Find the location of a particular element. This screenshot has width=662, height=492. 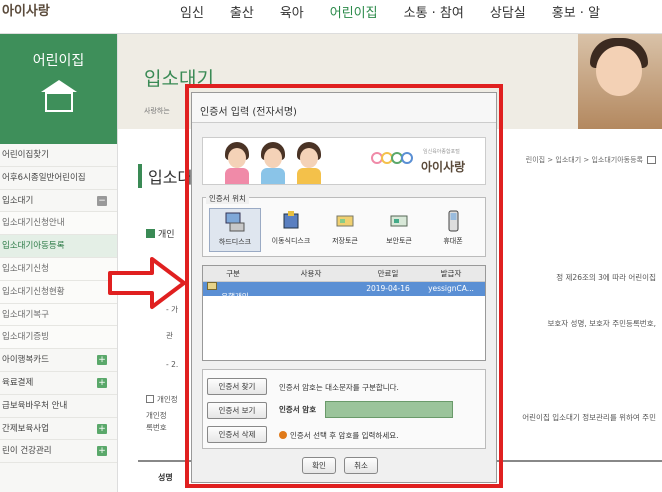

sidebar-item-label: 린이 건강관리 is located at coordinates (27, 451).